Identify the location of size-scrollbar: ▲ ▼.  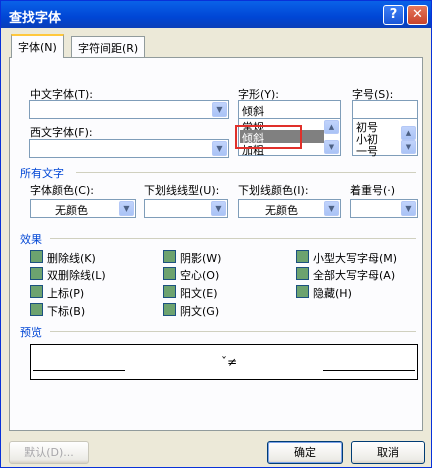
(408, 137).